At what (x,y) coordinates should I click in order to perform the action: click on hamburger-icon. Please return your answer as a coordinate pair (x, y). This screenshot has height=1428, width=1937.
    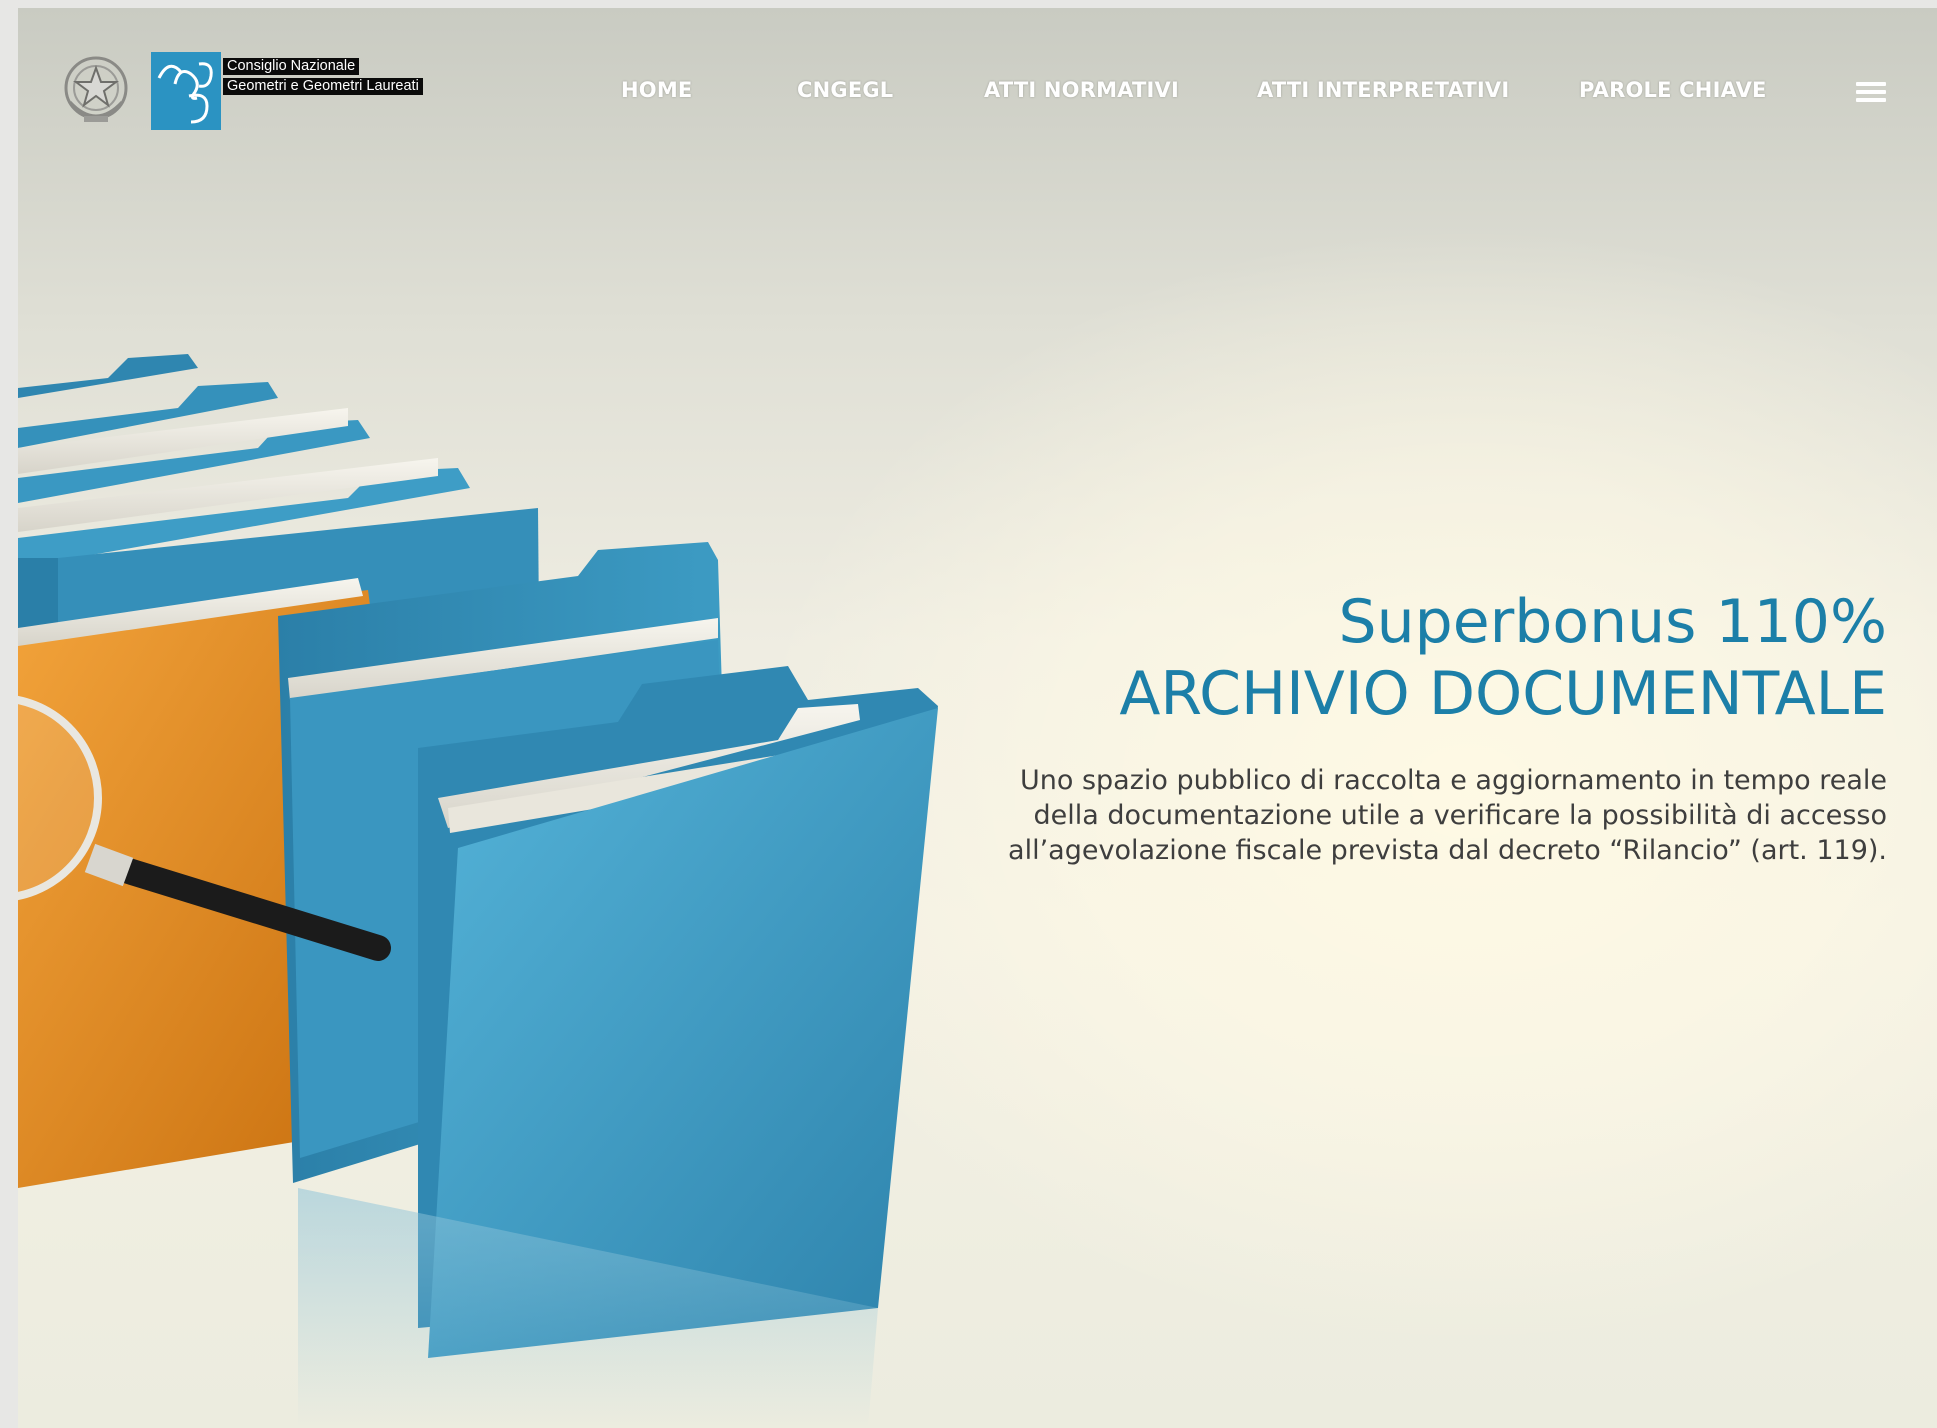
    Looking at the image, I should click on (1871, 84).